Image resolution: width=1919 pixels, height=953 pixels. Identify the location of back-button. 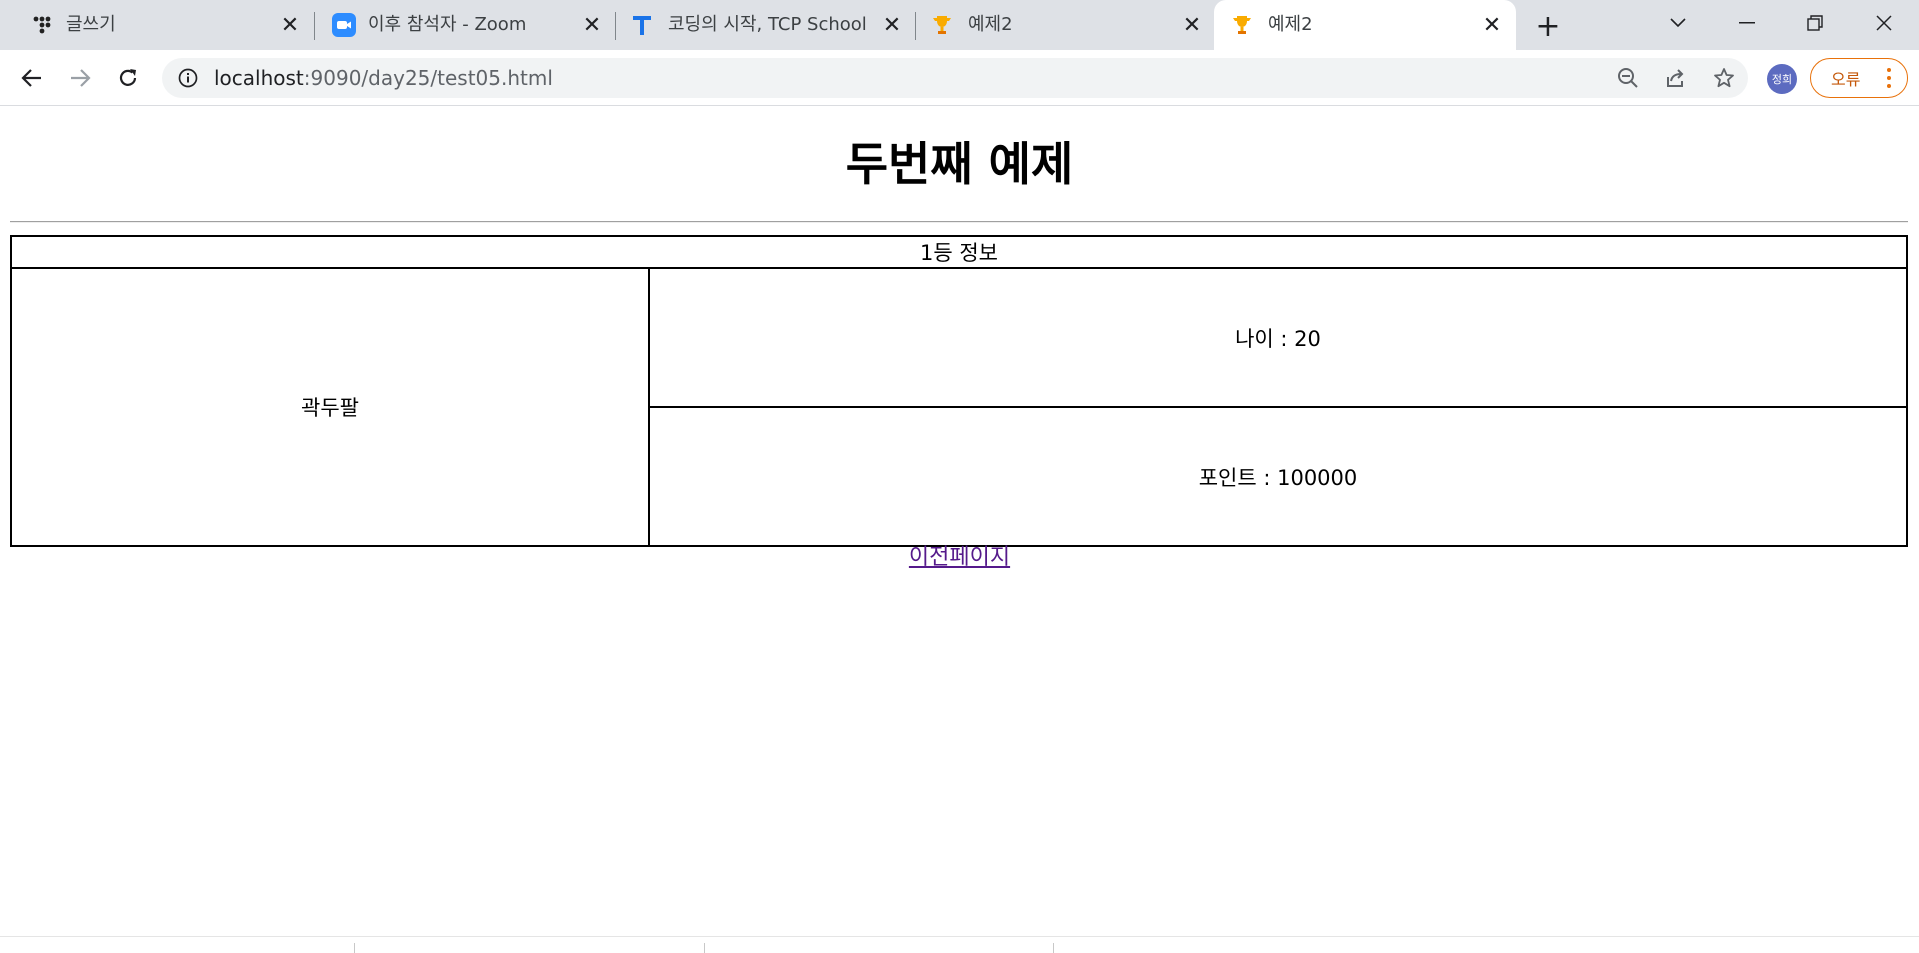
(32, 78).